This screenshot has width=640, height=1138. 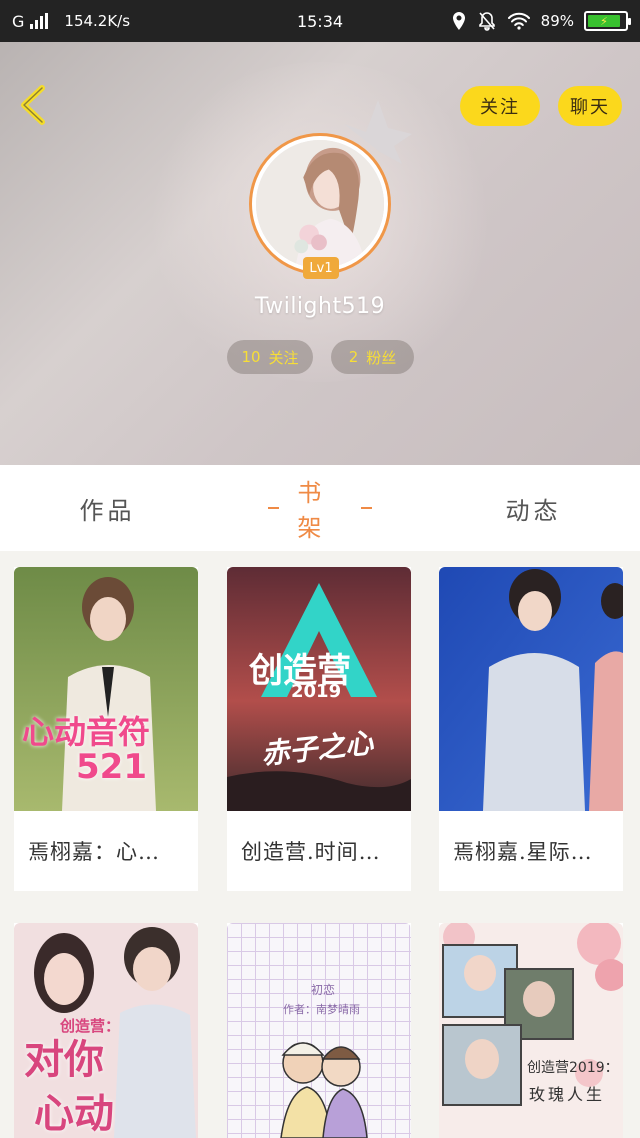 I want to click on profile-tabs: 作品 书架 动态, so click(x=320, y=508).